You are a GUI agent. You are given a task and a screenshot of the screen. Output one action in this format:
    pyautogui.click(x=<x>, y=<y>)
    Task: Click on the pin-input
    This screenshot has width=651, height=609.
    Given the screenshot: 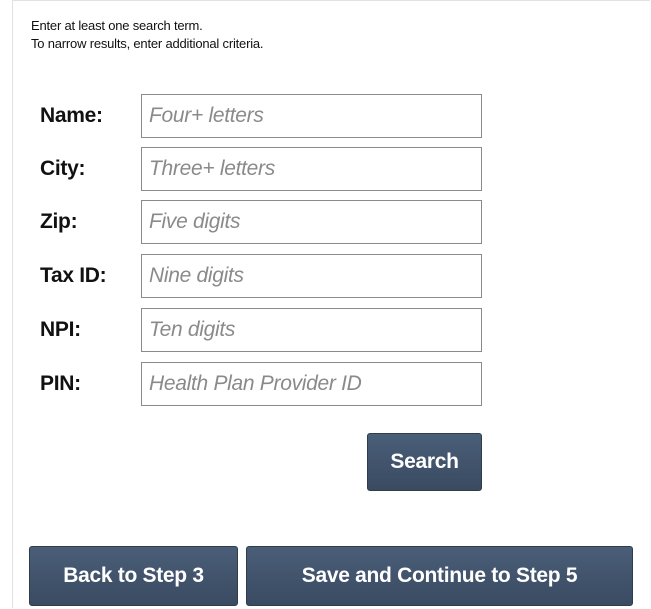 What is the action you would take?
    pyautogui.click(x=311, y=384)
    